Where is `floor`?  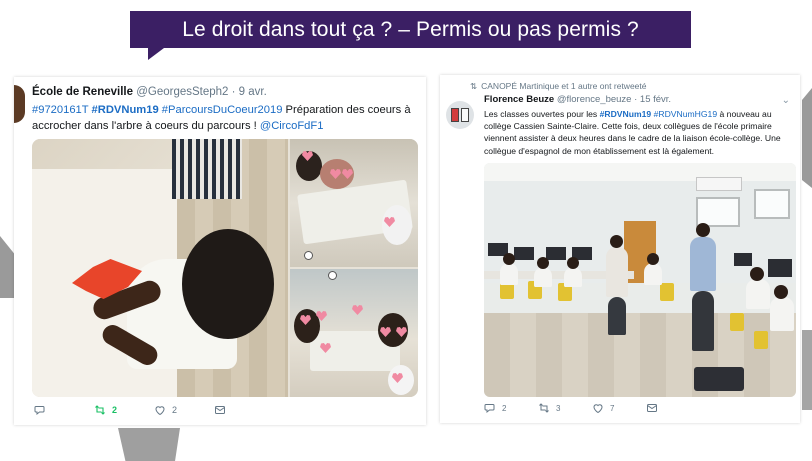 floor is located at coordinates (640, 355).